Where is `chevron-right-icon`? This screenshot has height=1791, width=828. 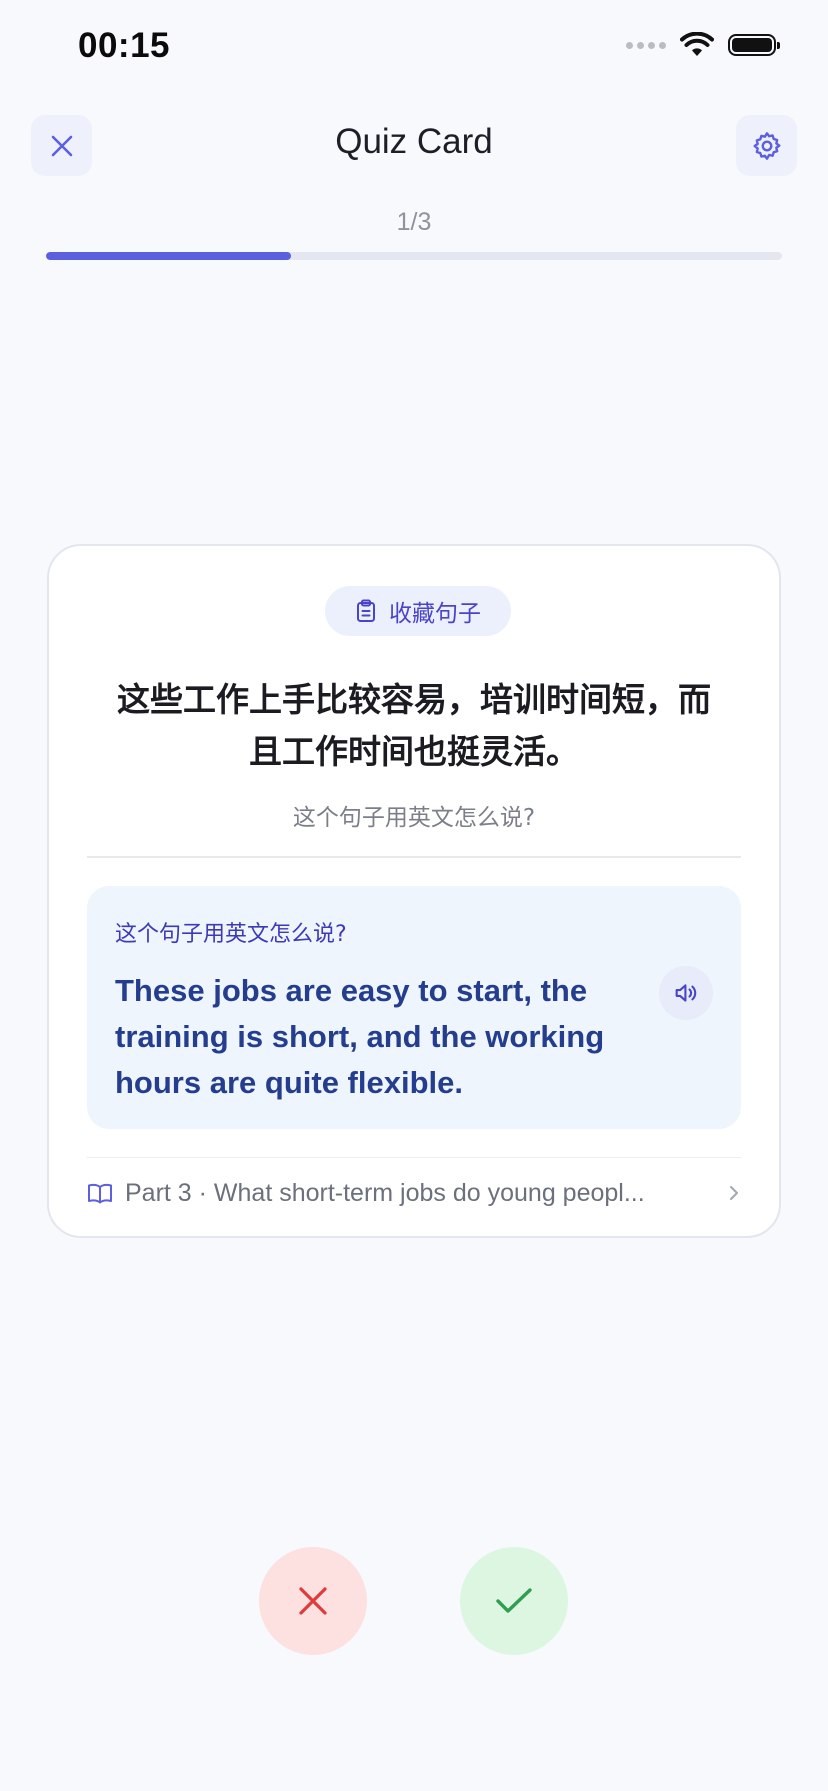
chevron-right-icon is located at coordinates (734, 1193).